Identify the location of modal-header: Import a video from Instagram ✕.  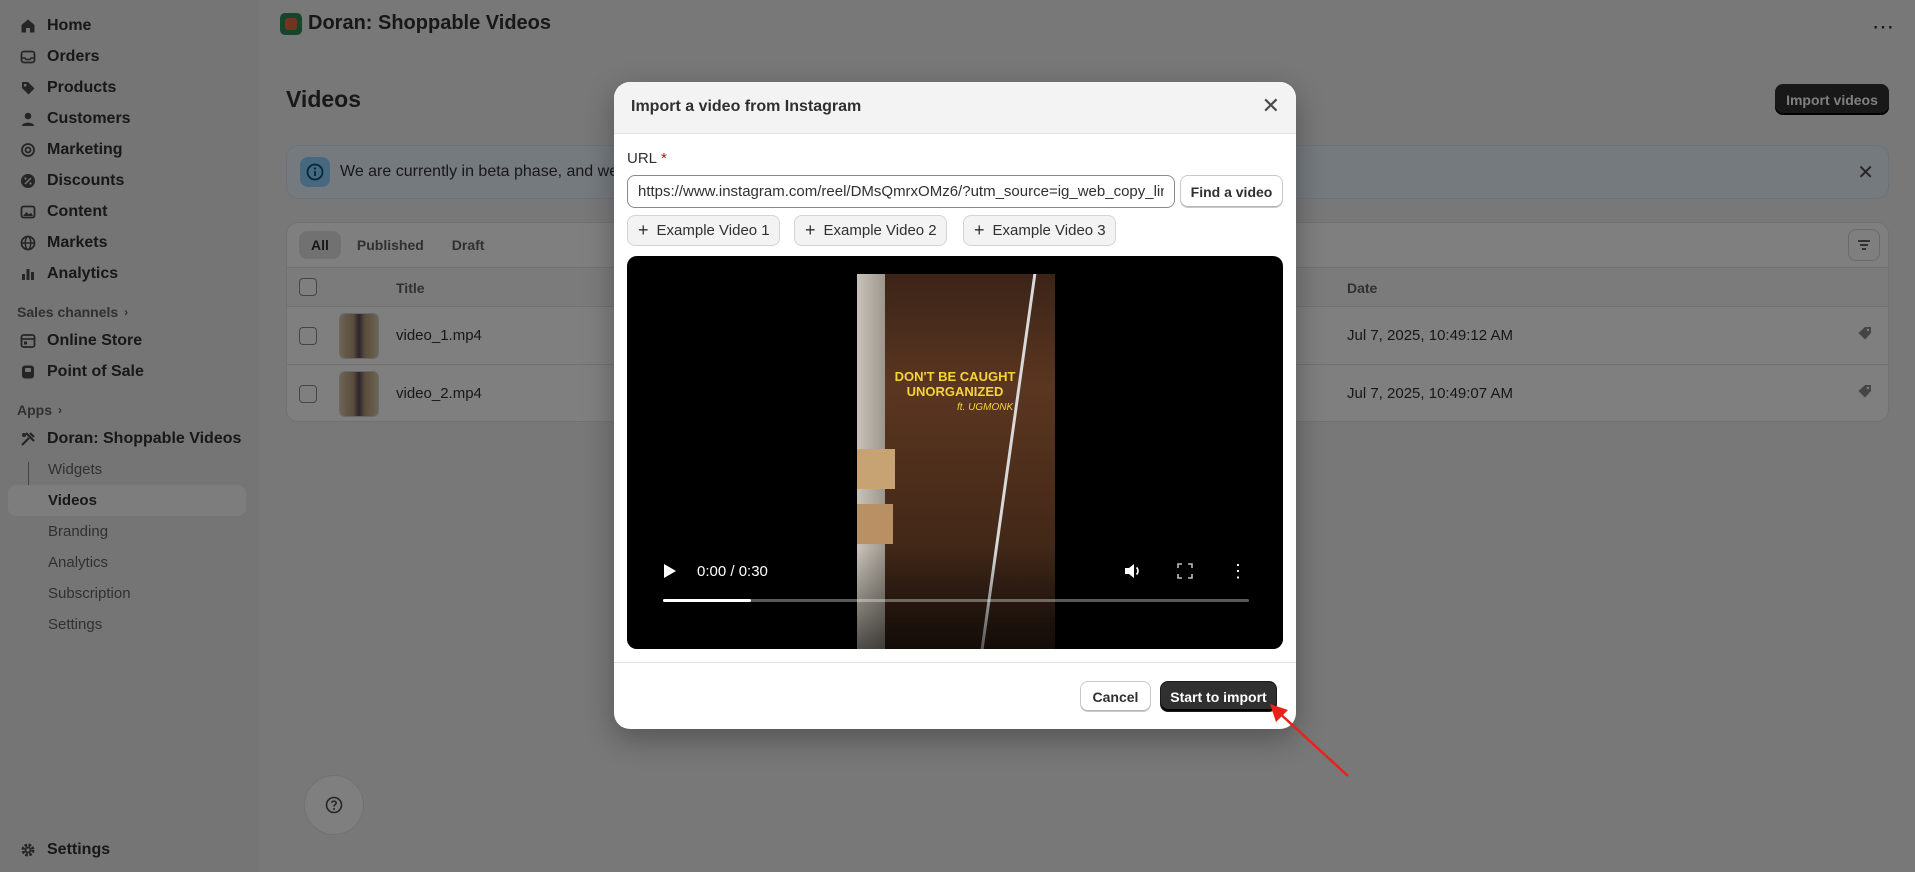
(955, 108).